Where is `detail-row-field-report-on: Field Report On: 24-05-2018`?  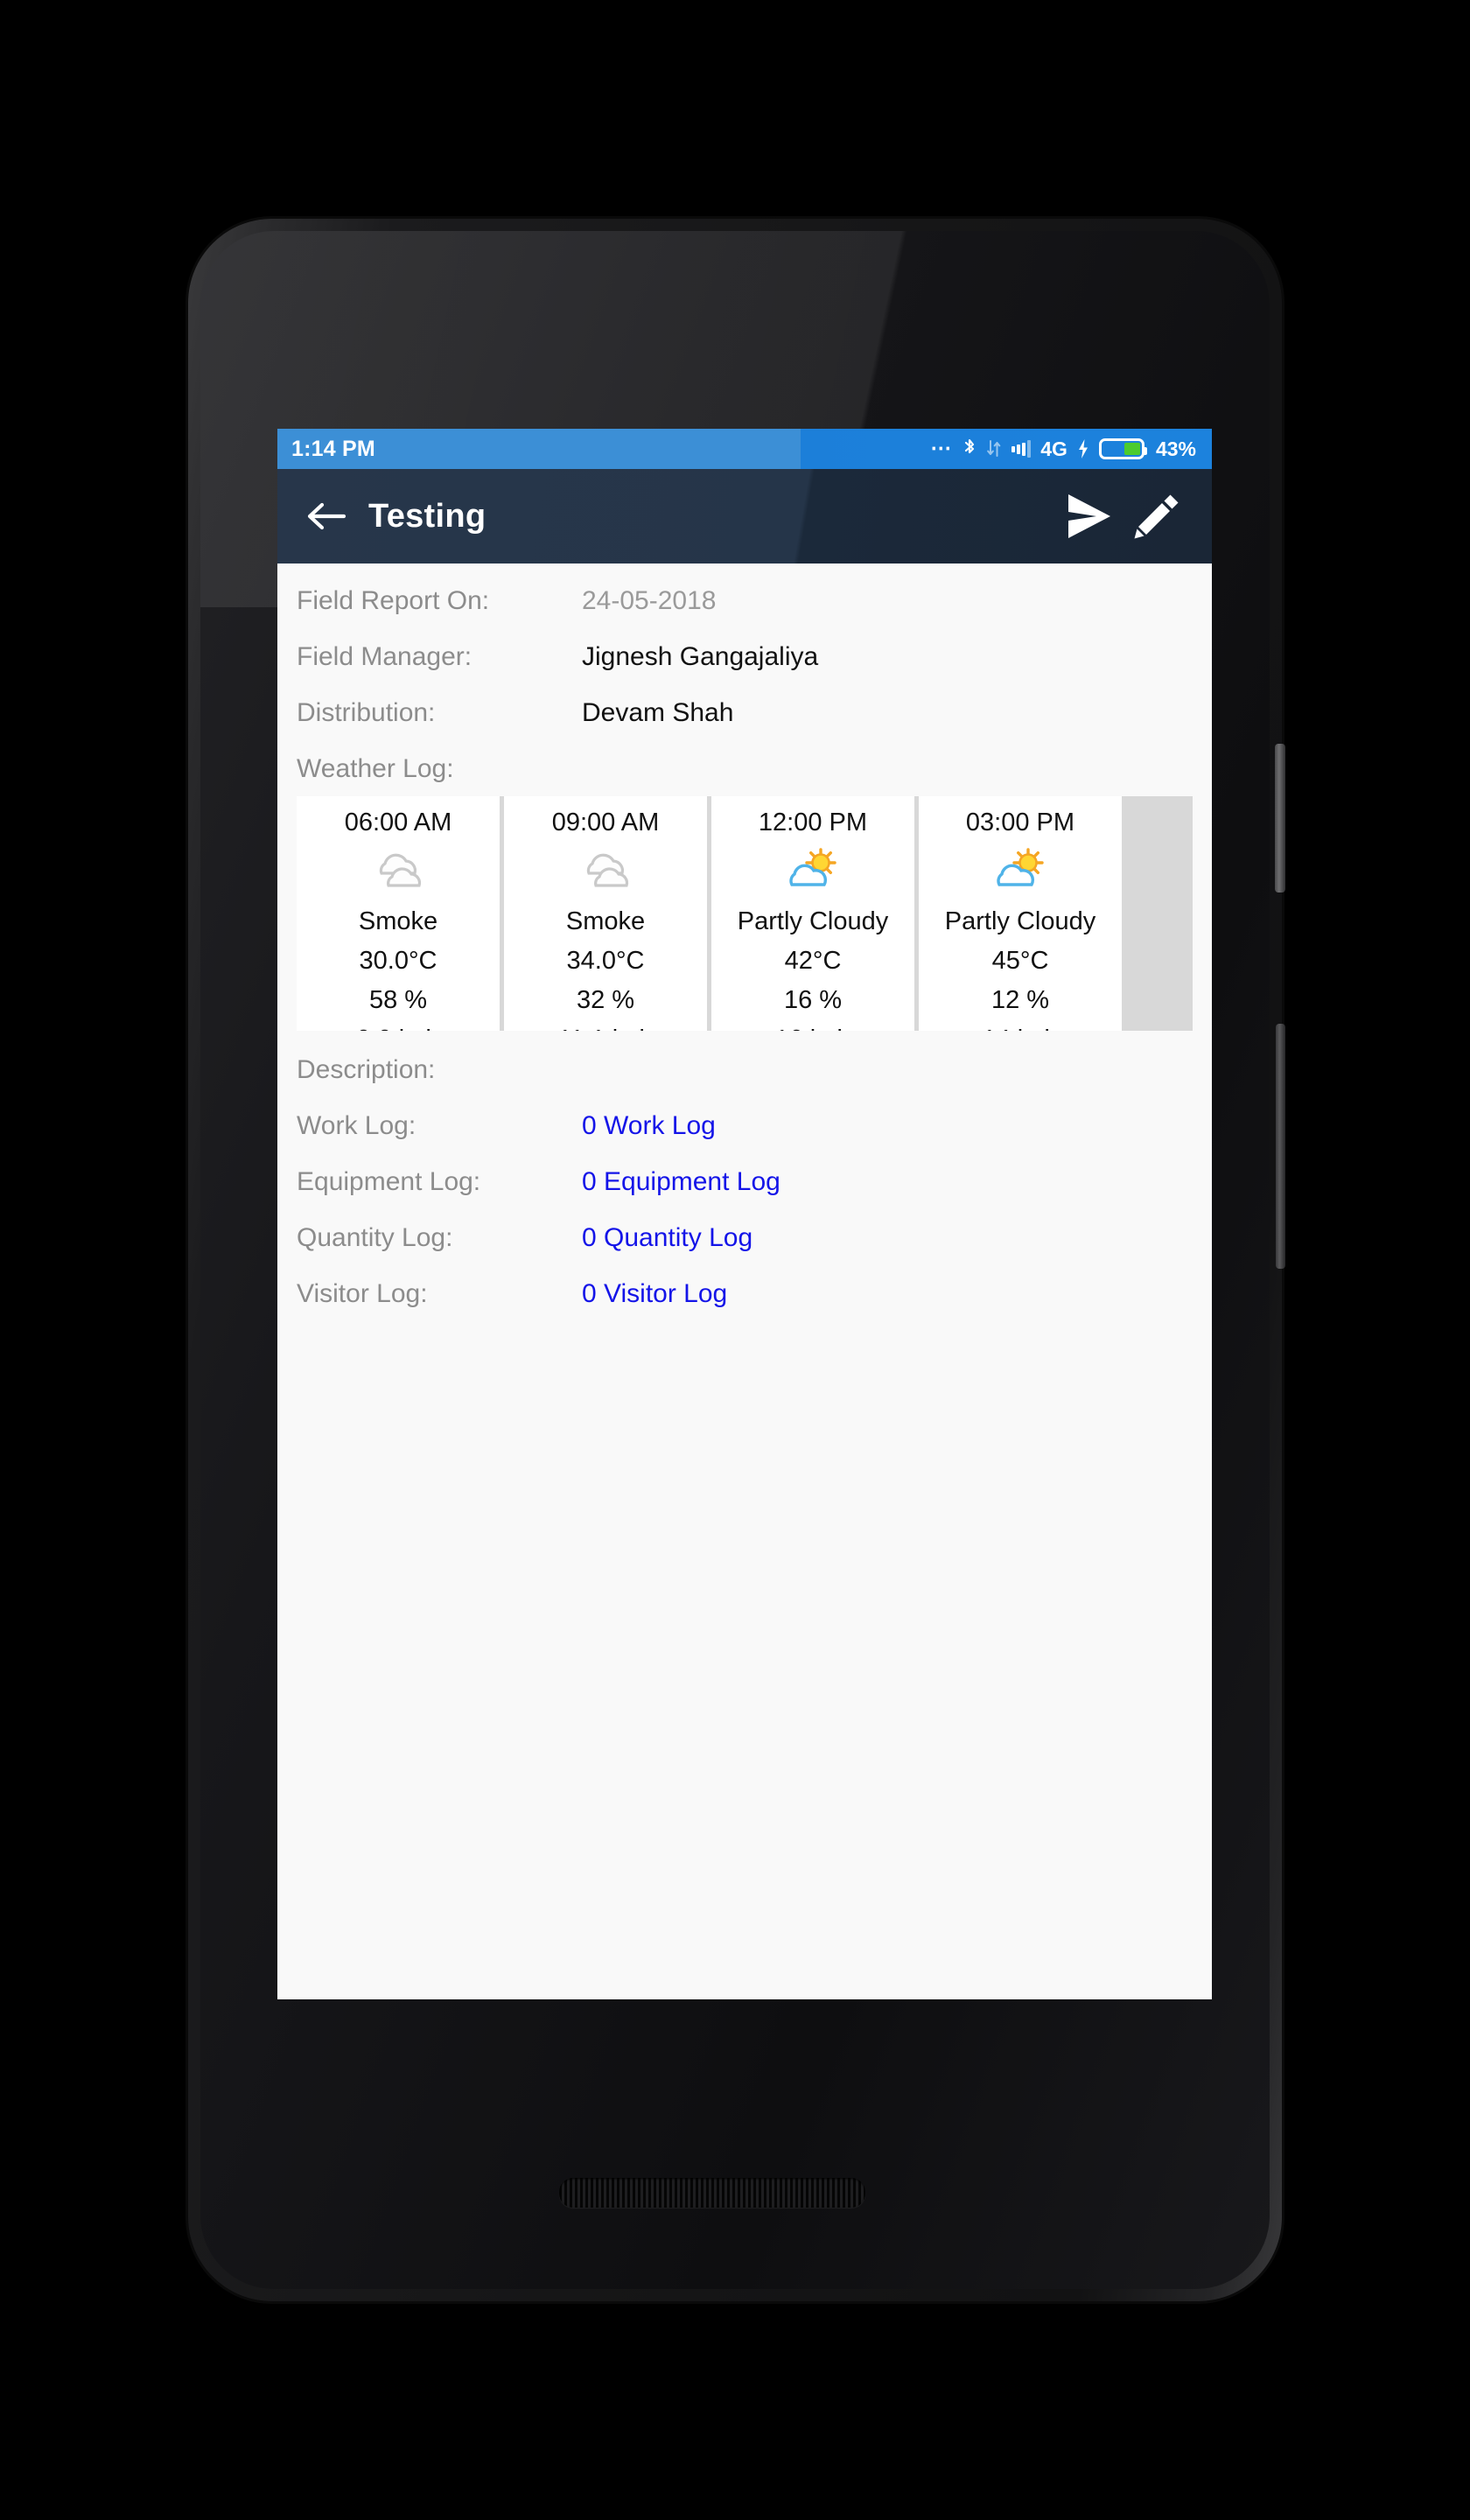 detail-row-field-report-on: Field Report On: 24-05-2018 is located at coordinates (744, 601).